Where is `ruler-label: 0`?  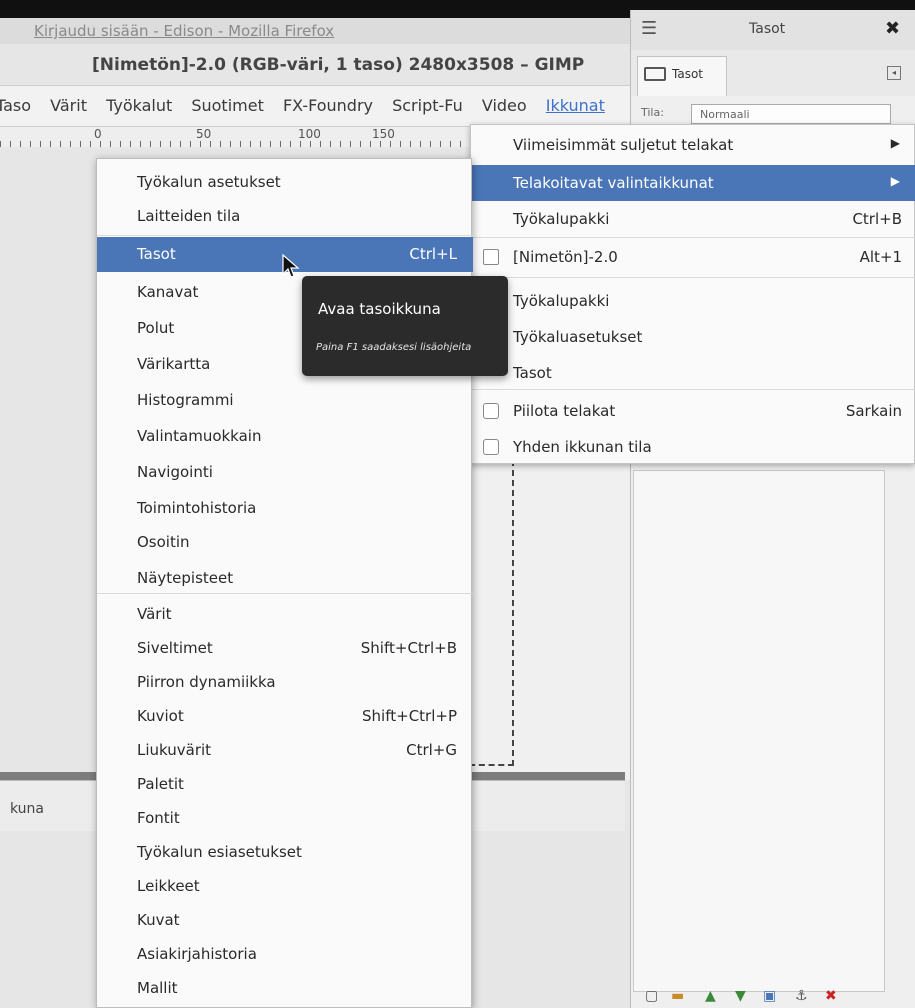
ruler-label: 0 is located at coordinates (98, 134).